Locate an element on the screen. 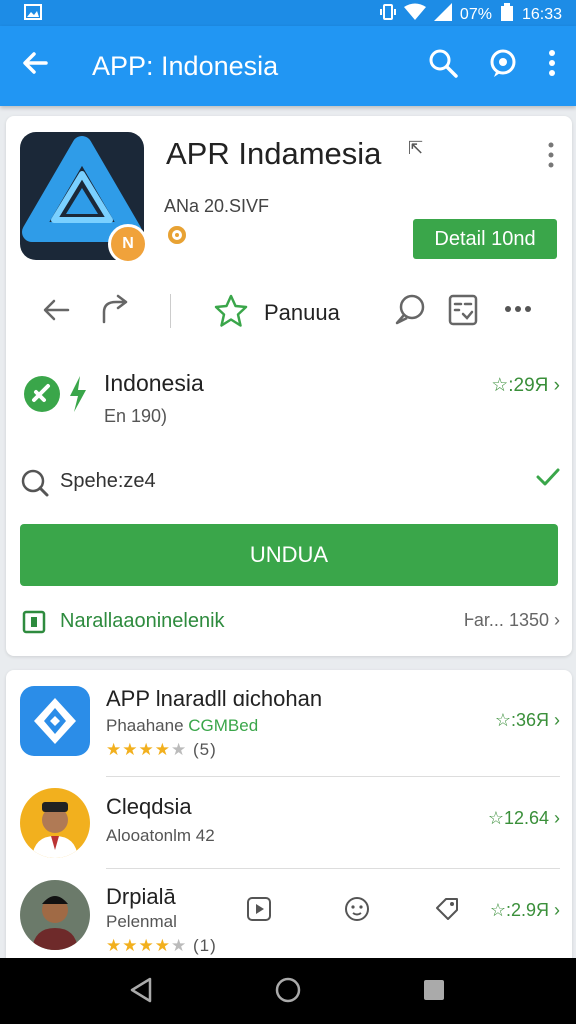  list-item-subtitle: Alooatonlm 42 is located at coordinates (160, 835).